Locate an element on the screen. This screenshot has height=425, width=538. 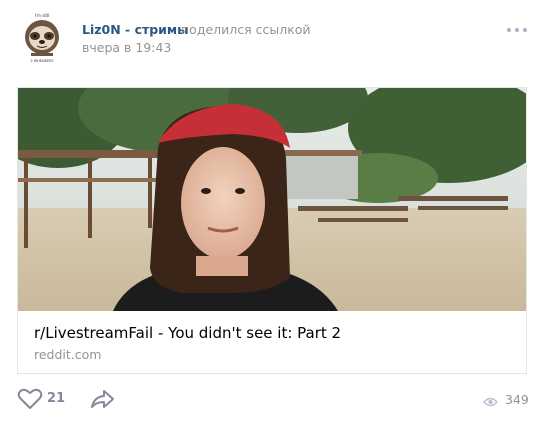
avatar: I'm still 2 WHENEEEE is located at coordinates (42, 37).